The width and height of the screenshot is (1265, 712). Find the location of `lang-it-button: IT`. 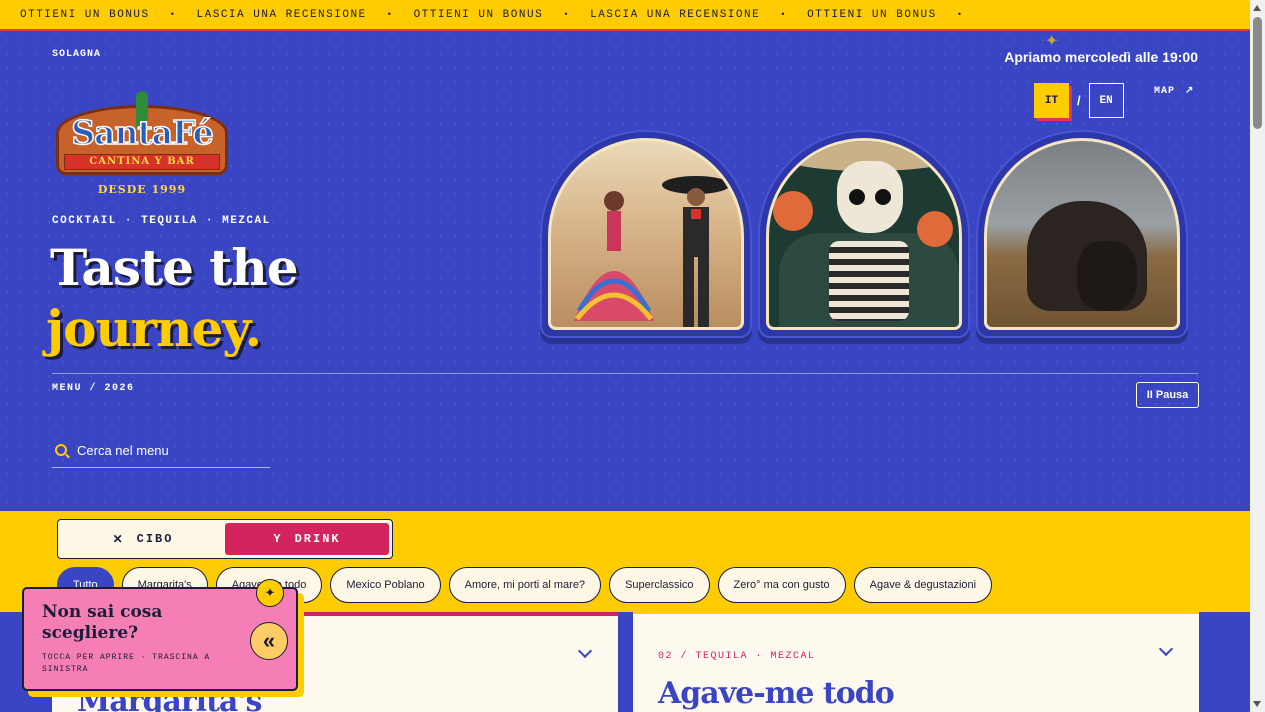

lang-it-button: IT is located at coordinates (1051, 100).